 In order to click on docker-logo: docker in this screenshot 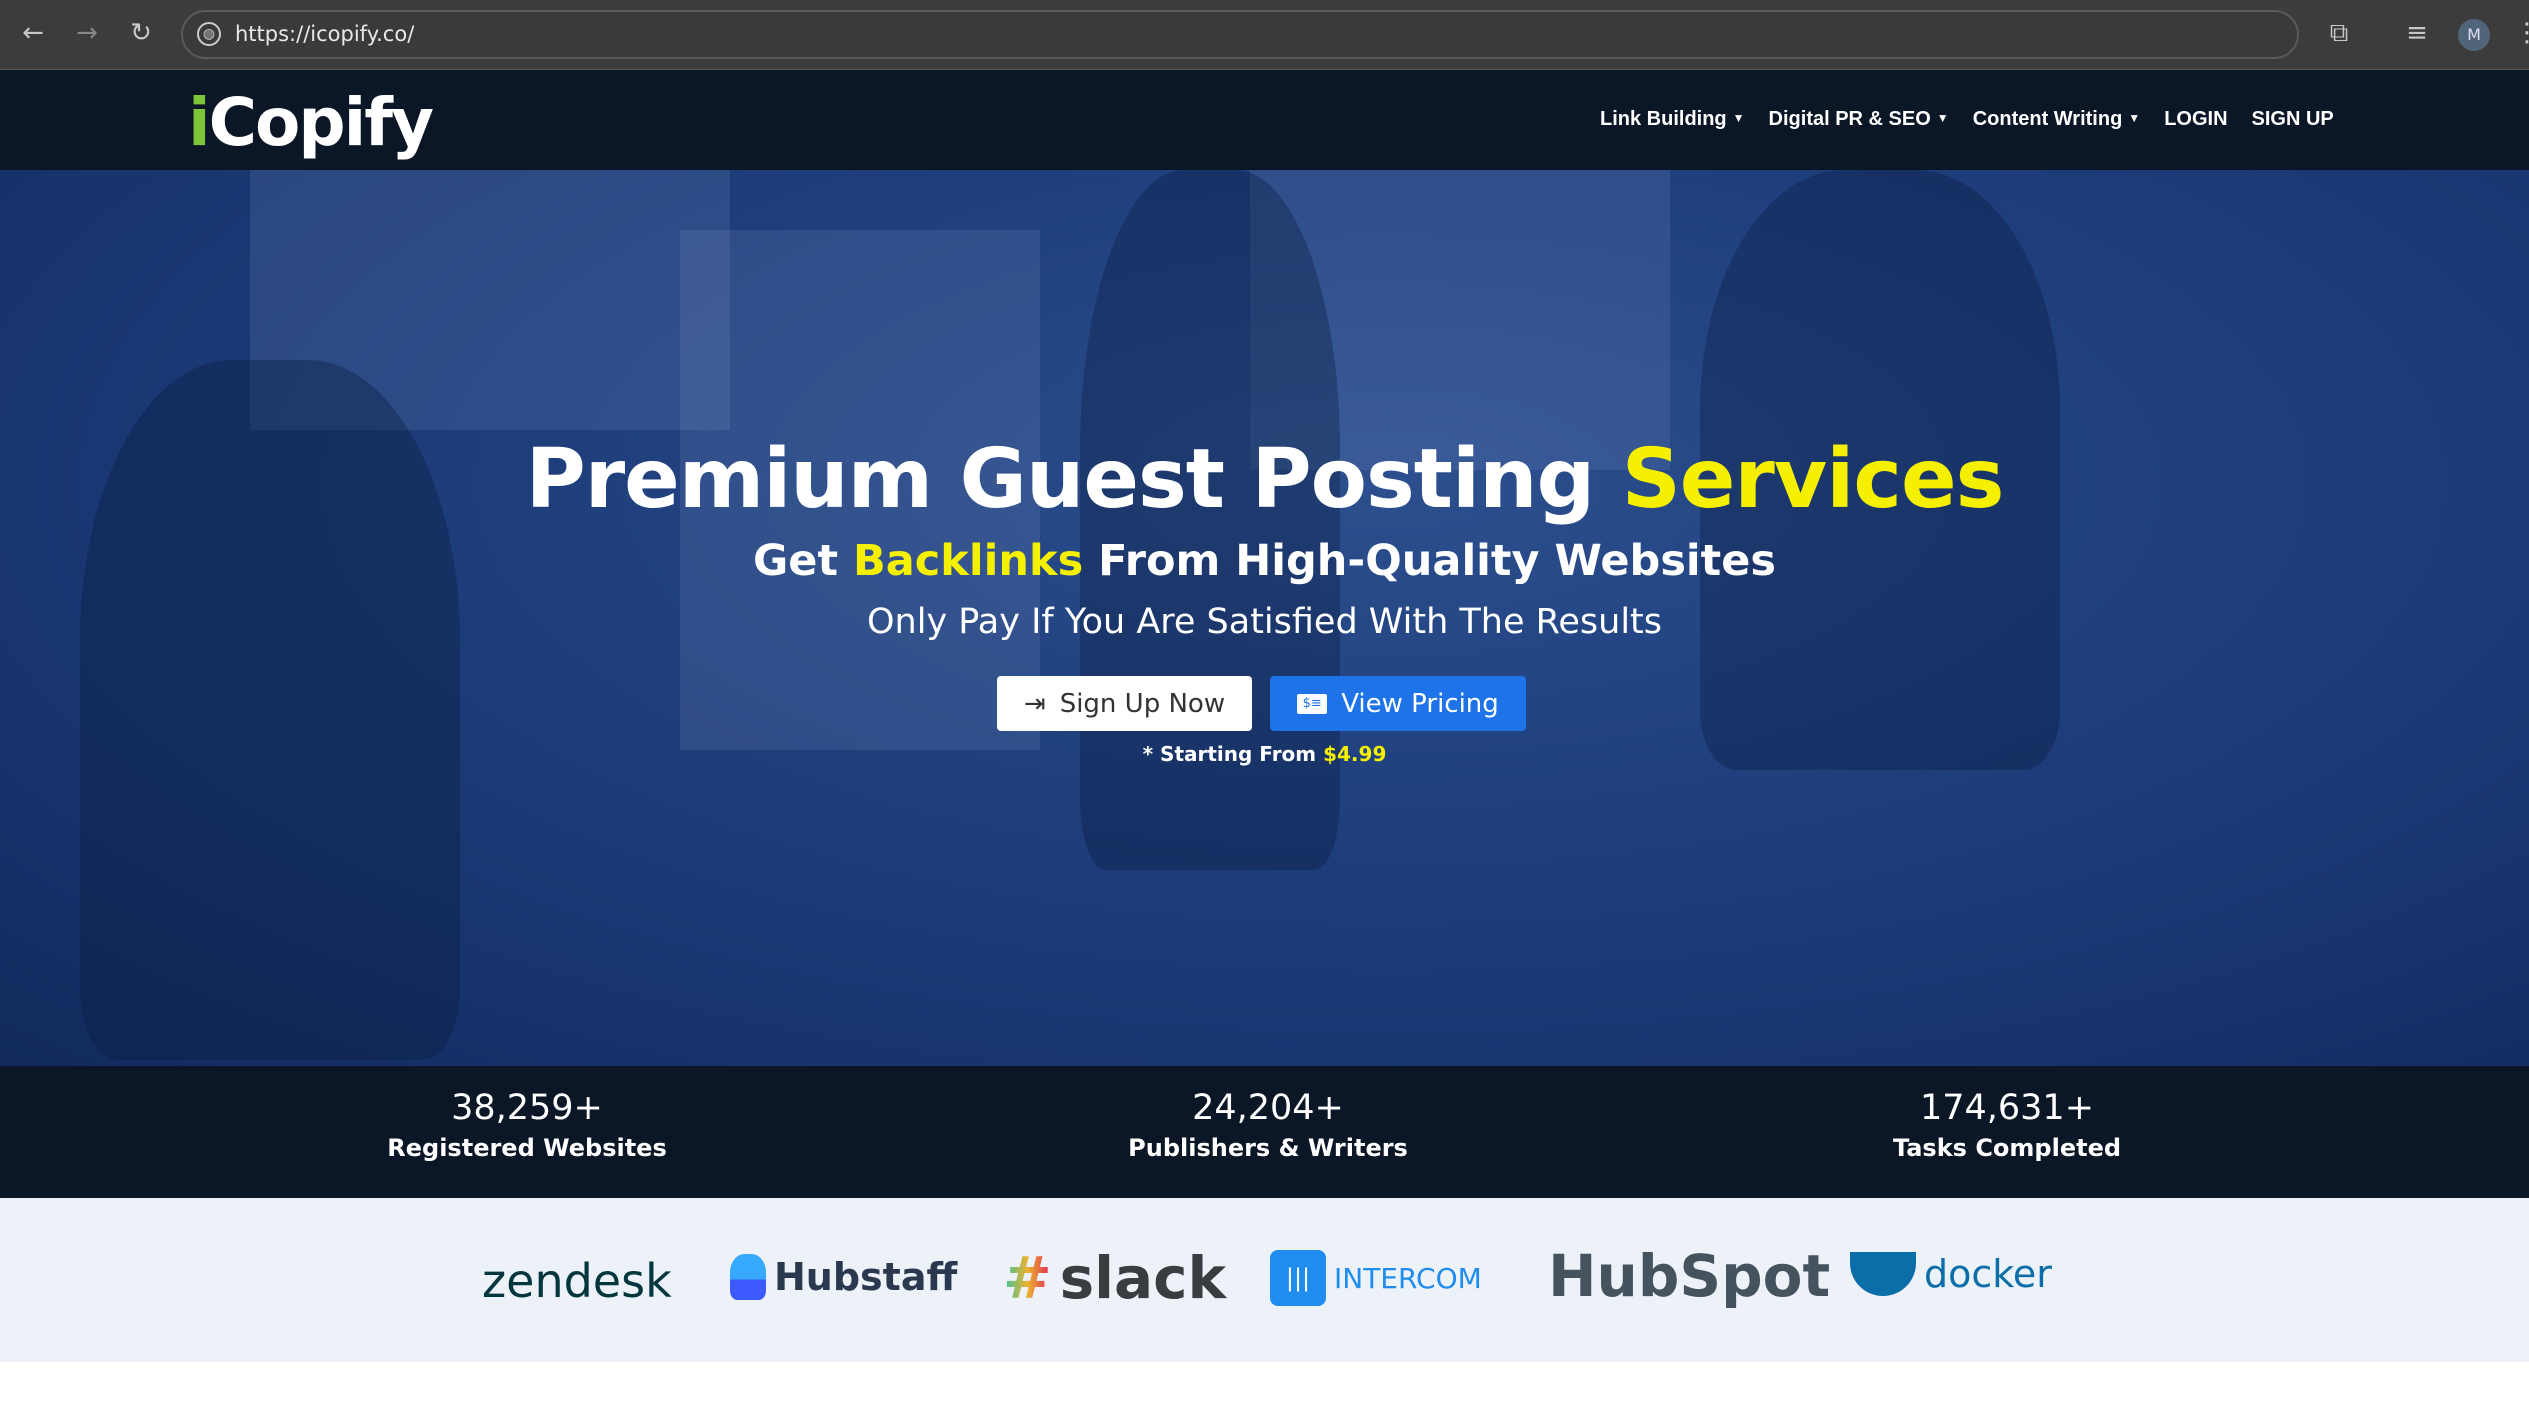, I will do `click(1951, 1274)`.